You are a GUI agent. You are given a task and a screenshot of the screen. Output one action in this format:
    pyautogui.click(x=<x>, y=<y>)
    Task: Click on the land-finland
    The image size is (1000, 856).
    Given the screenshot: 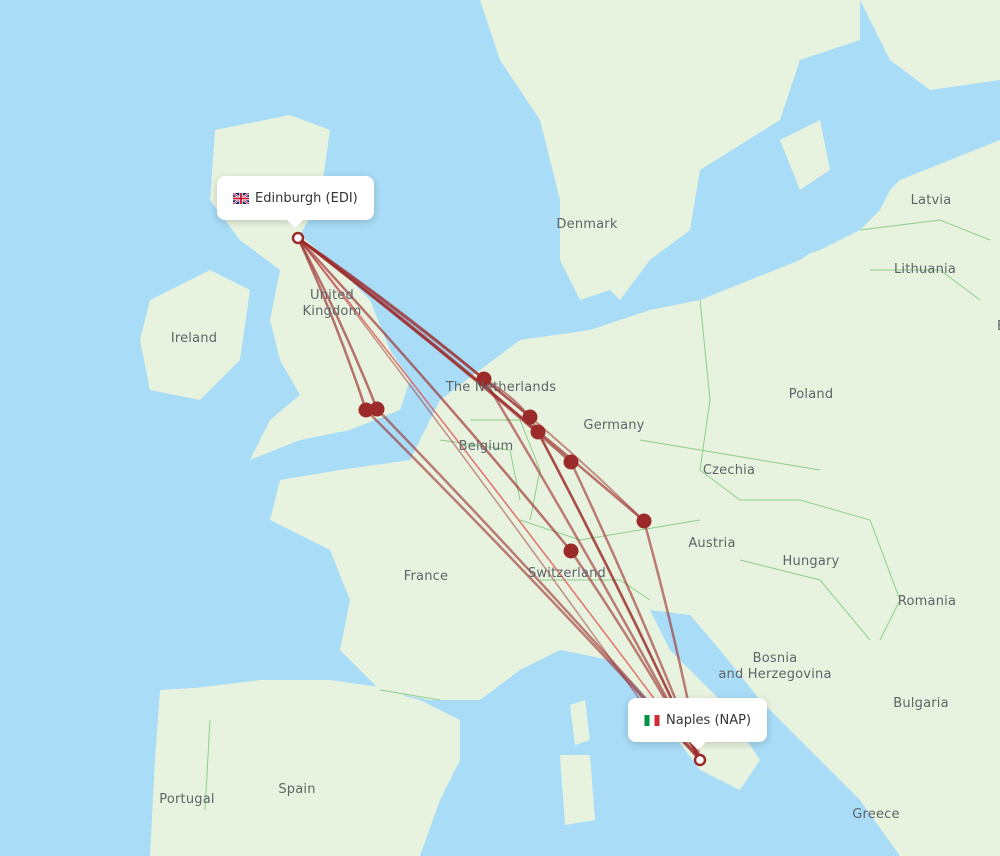 What is the action you would take?
    pyautogui.click(x=930, y=45)
    